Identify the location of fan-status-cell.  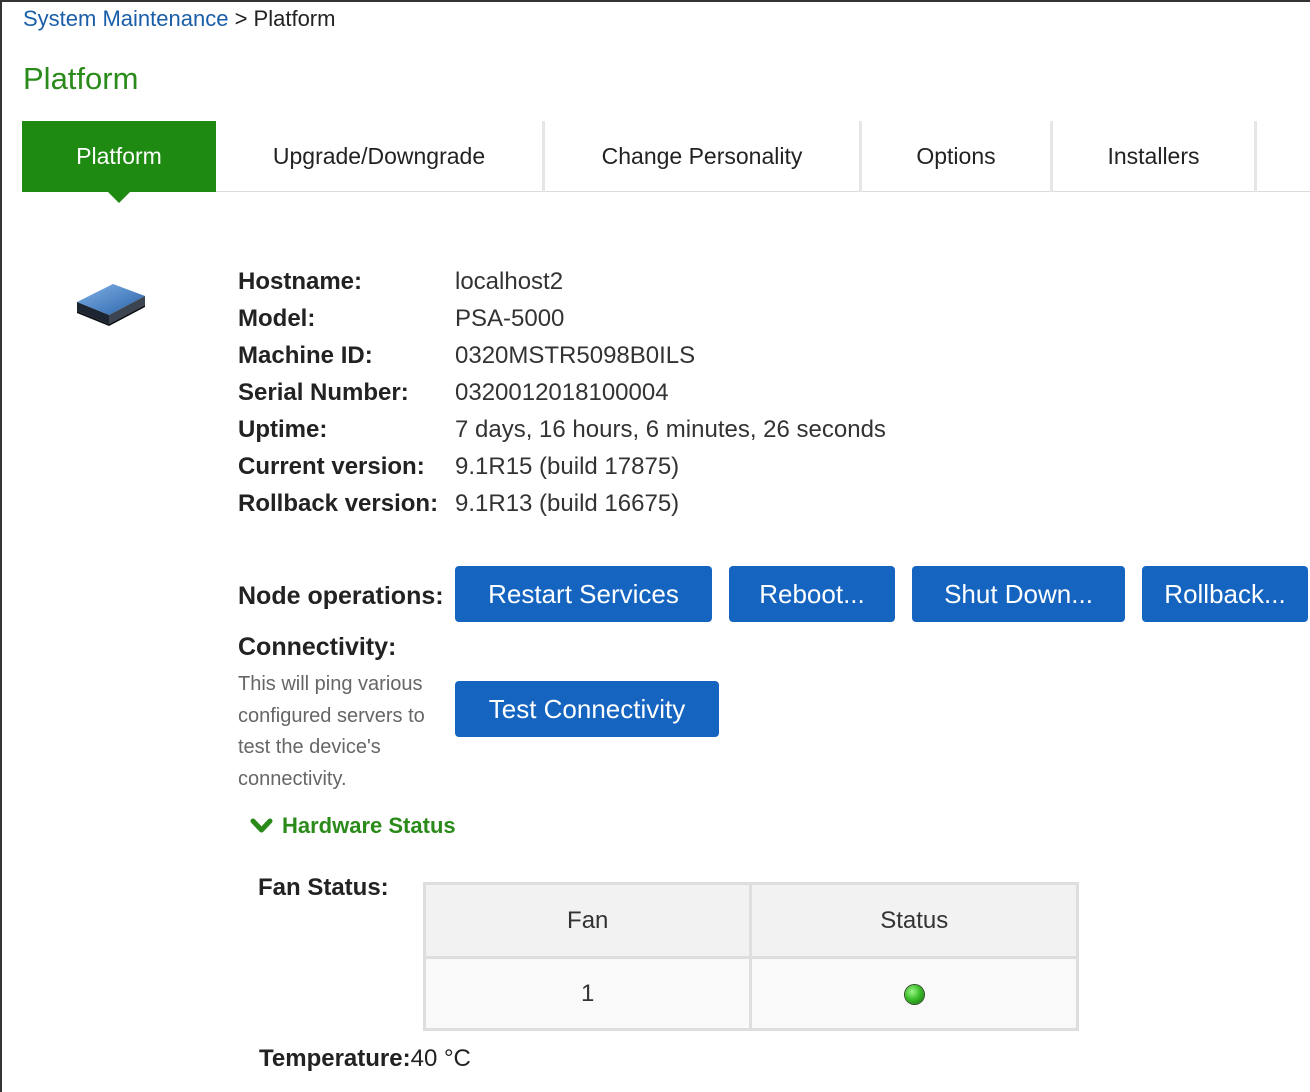
(914, 993).